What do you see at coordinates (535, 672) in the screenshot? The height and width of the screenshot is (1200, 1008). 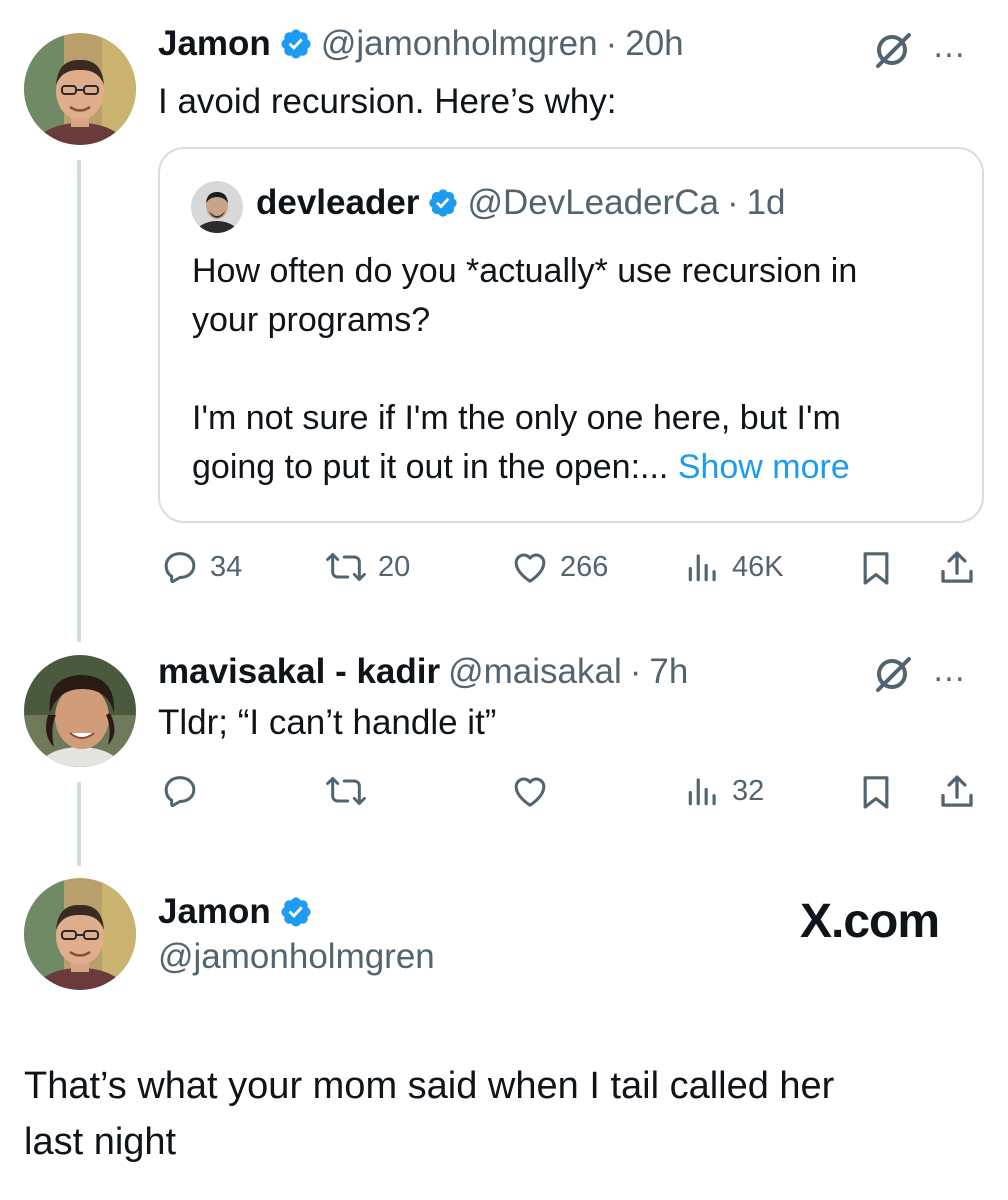 I see `author-handle: @maisakal` at bounding box center [535, 672].